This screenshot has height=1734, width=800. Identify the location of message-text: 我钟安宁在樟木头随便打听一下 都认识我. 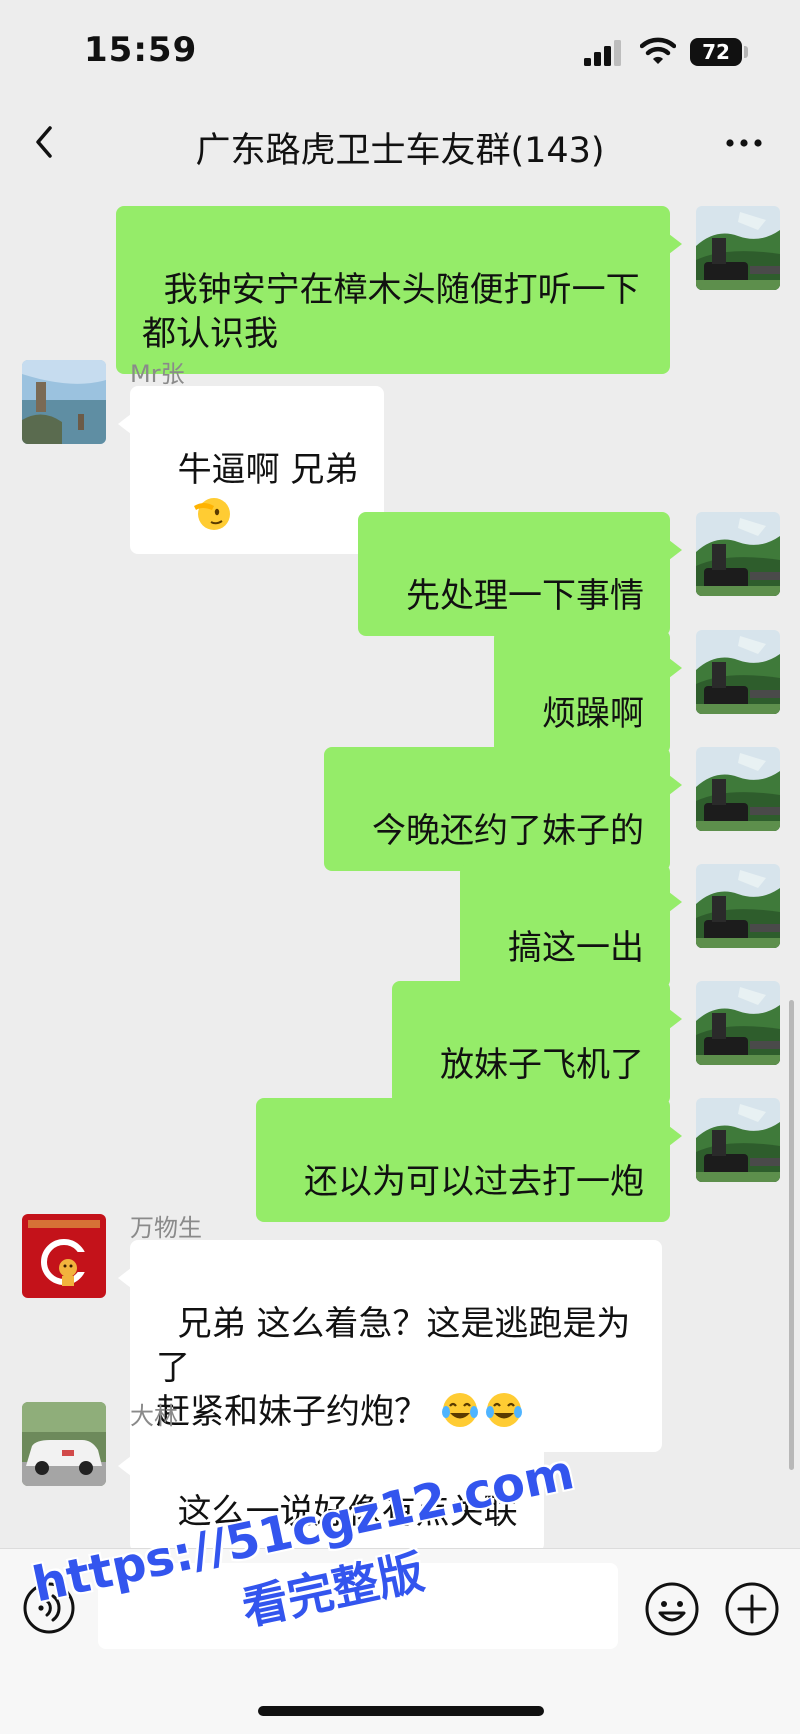
(391, 312).